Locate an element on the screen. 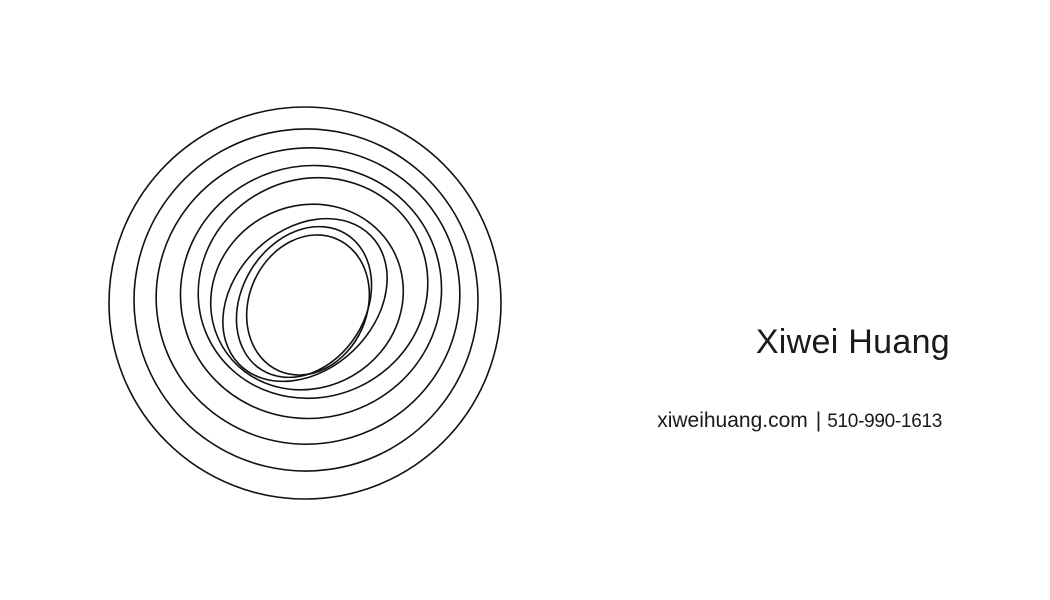  contact-line: xiweihuang.com | 510-990-1613 is located at coordinates (799, 421).